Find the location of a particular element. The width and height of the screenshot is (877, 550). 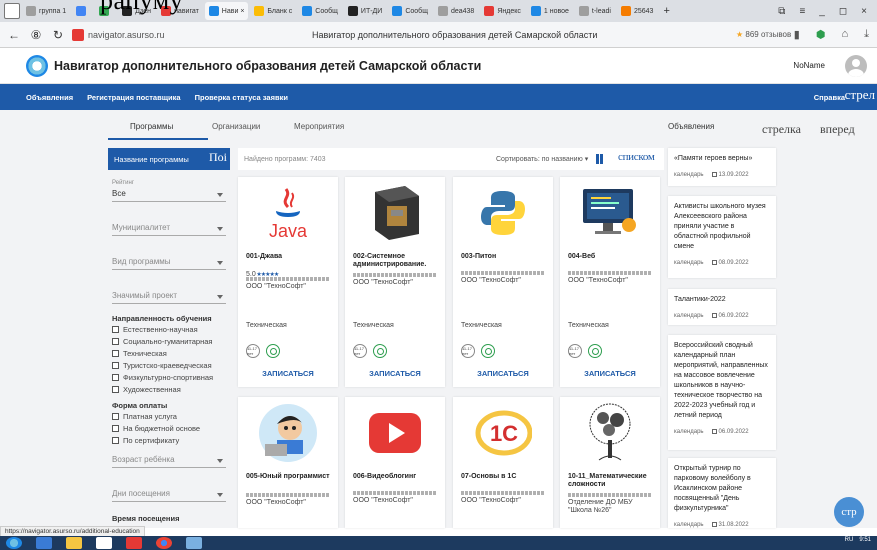

nav-check-status: Проверка статуса заявки is located at coordinates (241, 97).